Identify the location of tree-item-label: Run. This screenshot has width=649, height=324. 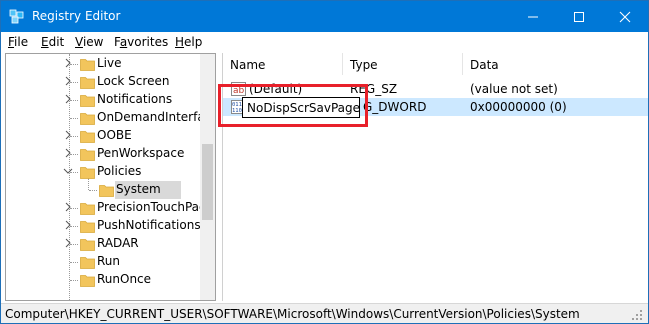
(109, 261).